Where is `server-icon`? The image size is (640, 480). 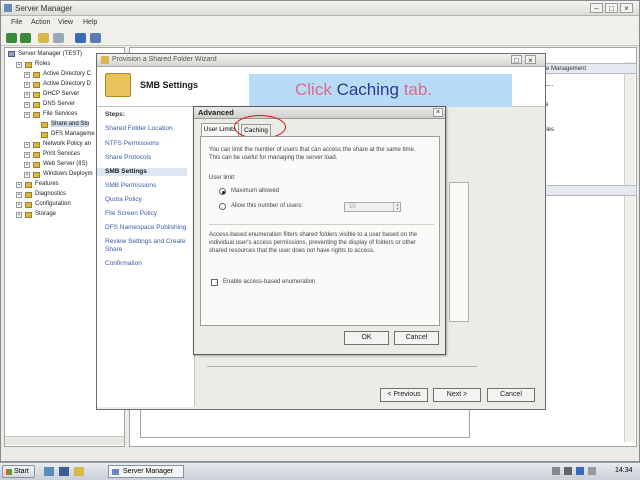 server-icon is located at coordinates (11, 54).